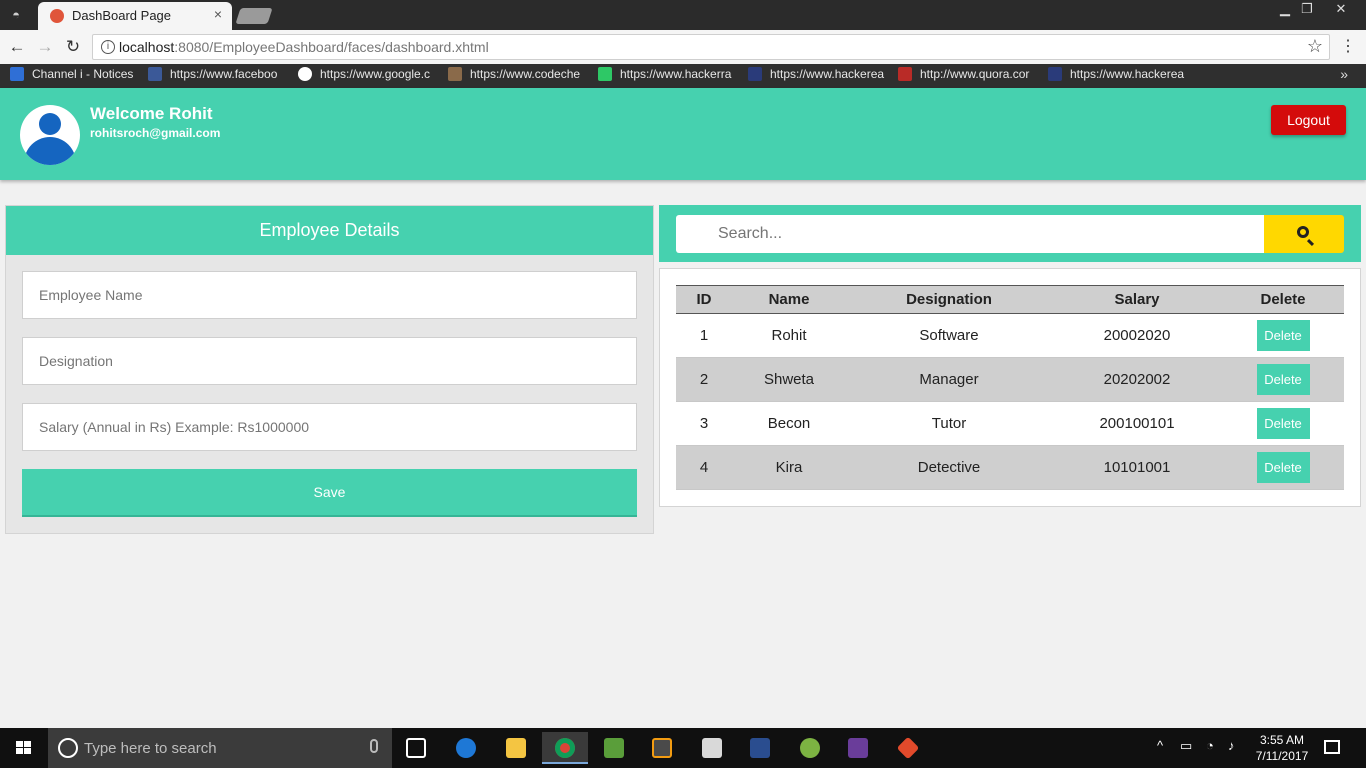 The width and height of the screenshot is (1366, 768). Describe the element at coordinates (683, 15) in the screenshot. I see `browser-titlebar: ◓ DashBoard Page × ▁ ❐ ✕` at that location.